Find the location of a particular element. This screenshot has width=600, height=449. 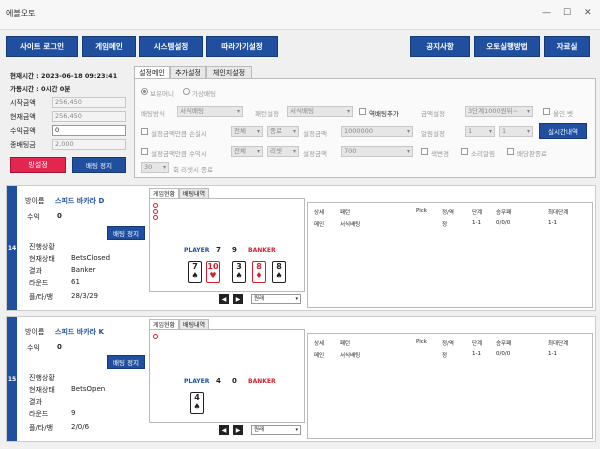

sound-alarm-checkbox is located at coordinates (464, 151).